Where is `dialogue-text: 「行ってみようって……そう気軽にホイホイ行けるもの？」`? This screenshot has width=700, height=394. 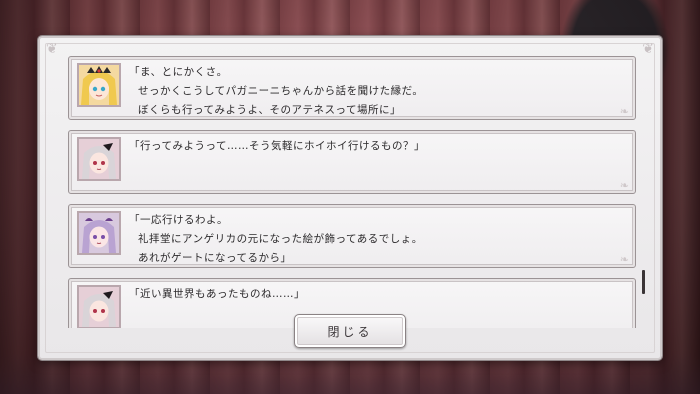 dialogue-text: 「行ってみようって……そう気軽にホイホイ行けるもの？」 is located at coordinates (377, 146).